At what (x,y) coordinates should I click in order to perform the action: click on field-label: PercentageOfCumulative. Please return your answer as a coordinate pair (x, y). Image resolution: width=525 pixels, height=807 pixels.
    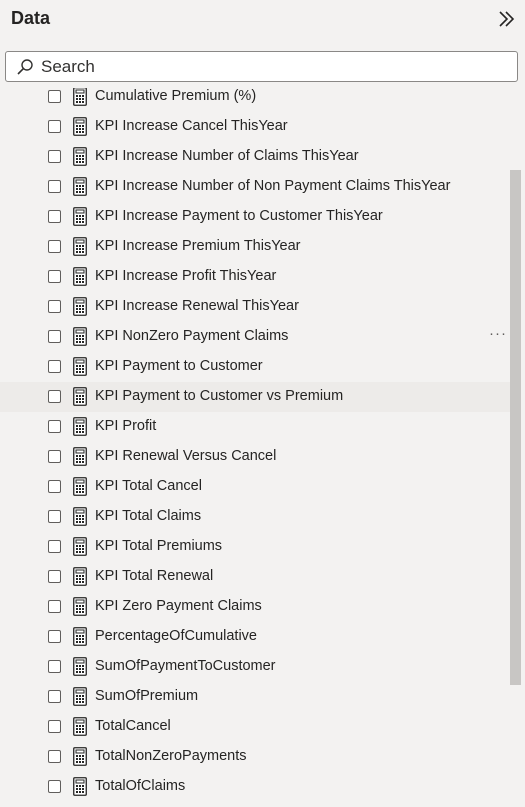
    Looking at the image, I should click on (176, 636).